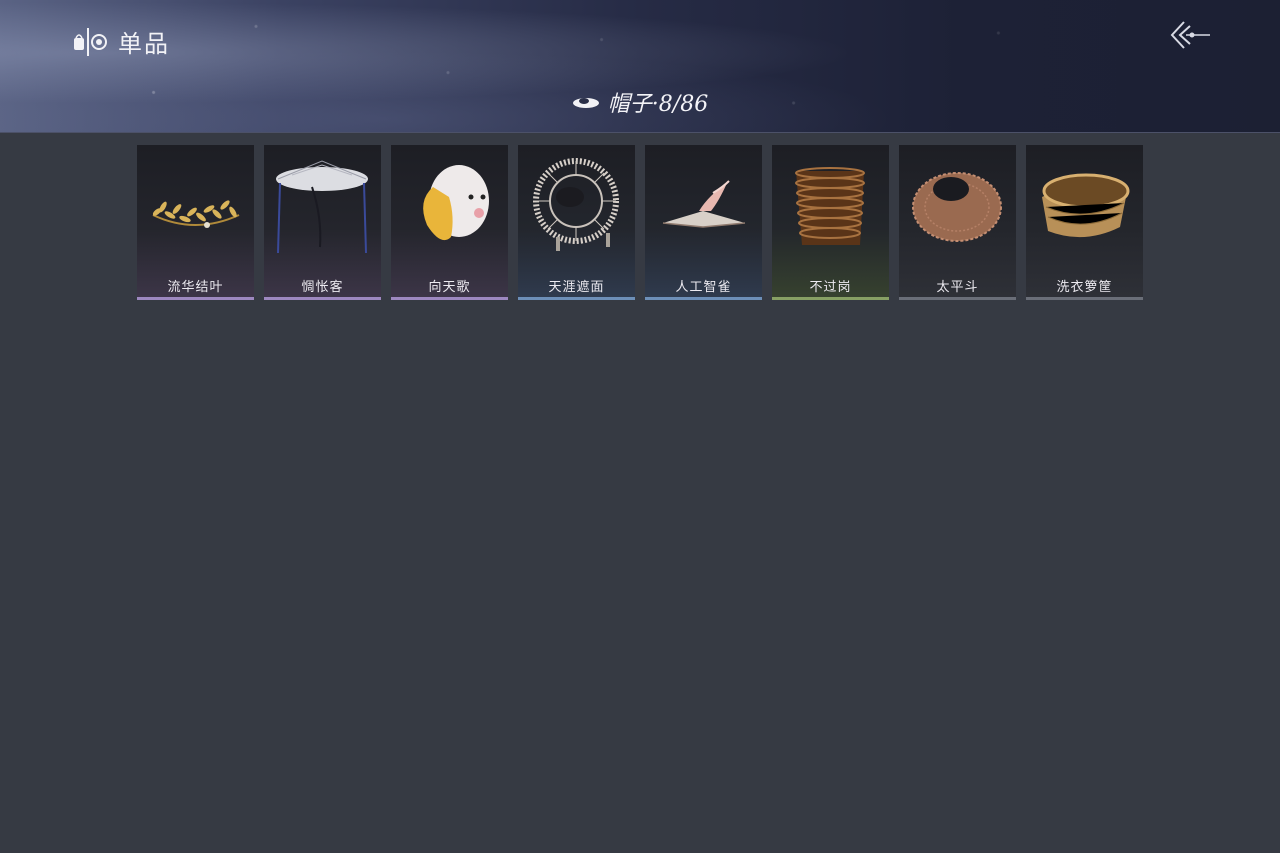 The height and width of the screenshot is (853, 1280). I want to click on item-card: 惆怅客, so click(322, 222).